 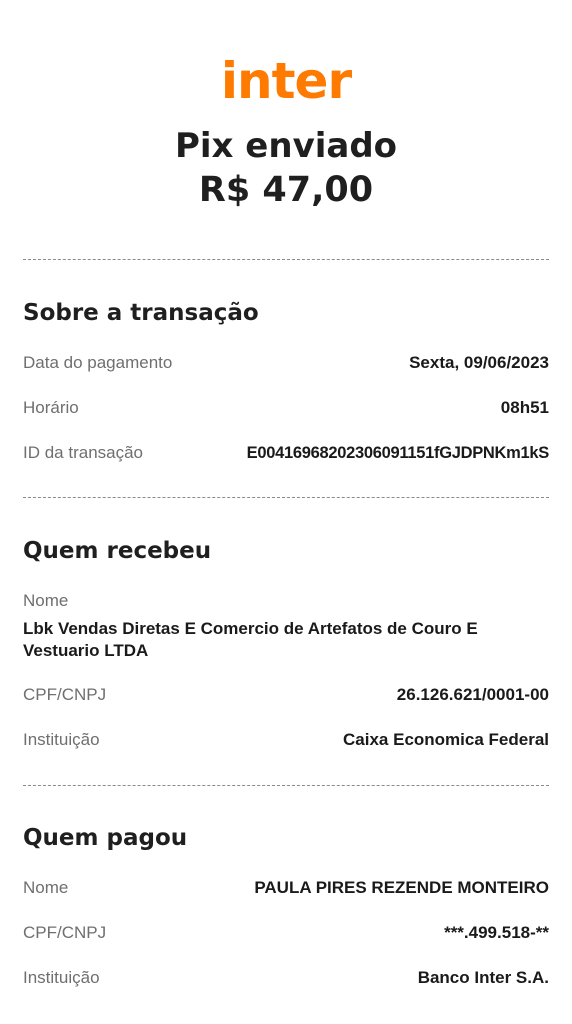 I want to click on payer-name-row: Nome PAULA PIRES REZENDE MONTEIRO, so click(x=286, y=888).